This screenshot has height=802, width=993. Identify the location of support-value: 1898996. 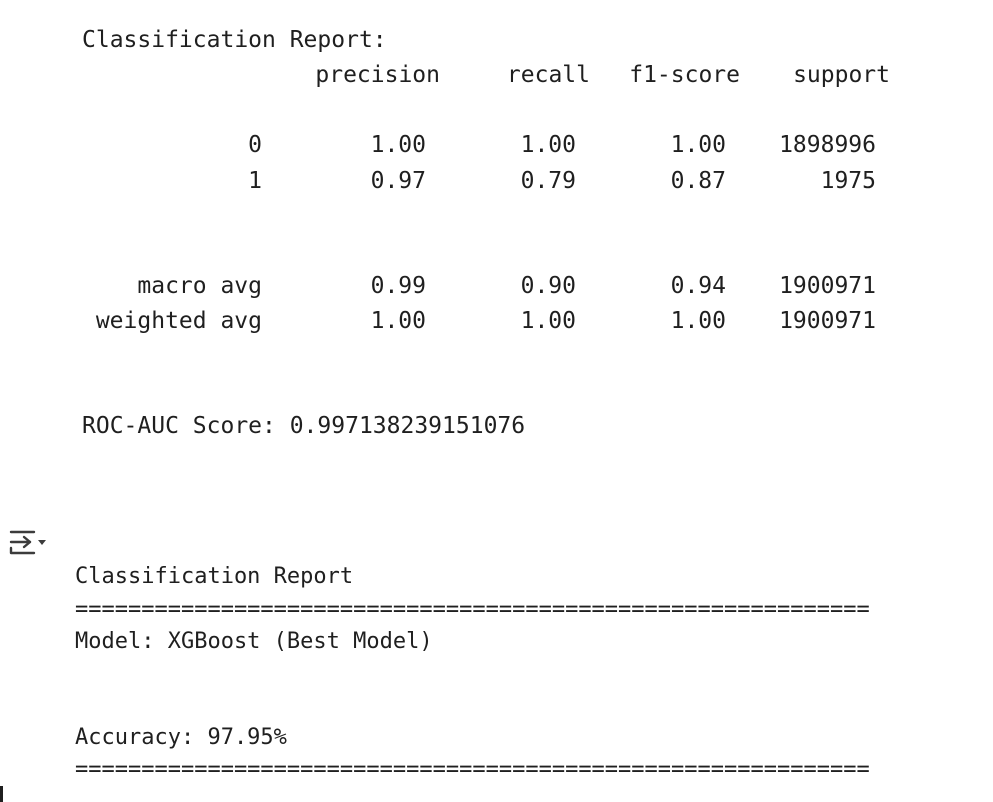
(827, 145).